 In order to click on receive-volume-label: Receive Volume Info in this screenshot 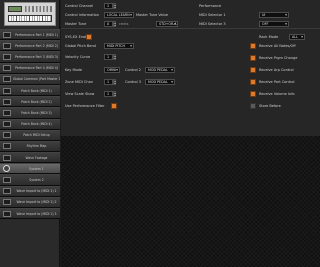, I will do `click(277, 94)`.